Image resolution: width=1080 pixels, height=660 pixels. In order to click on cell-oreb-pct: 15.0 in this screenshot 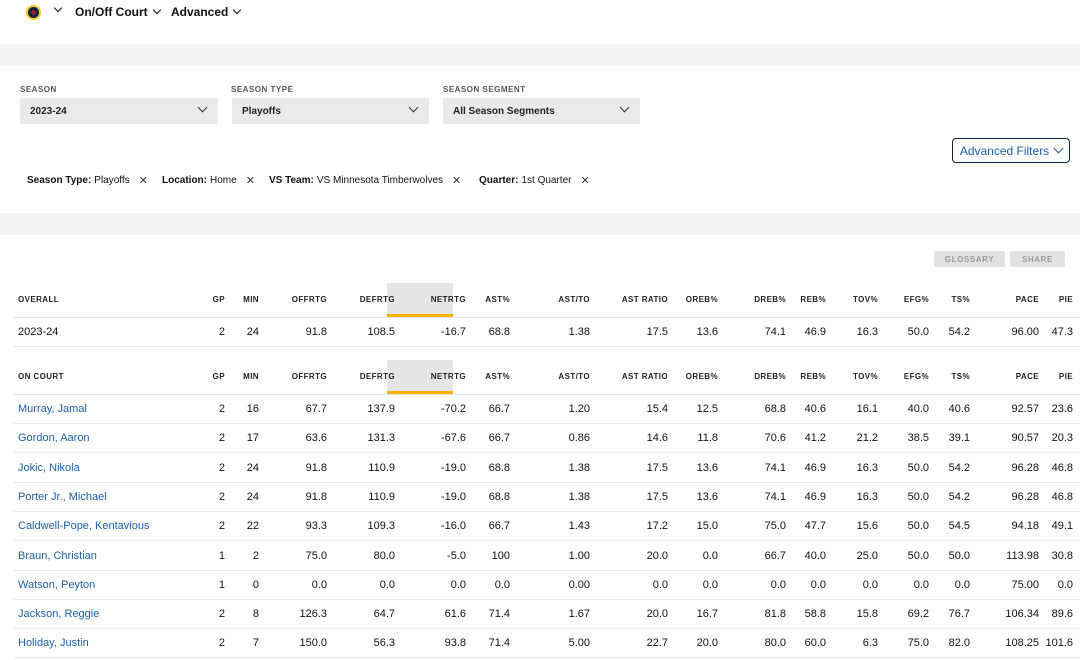, I will do `click(707, 526)`.